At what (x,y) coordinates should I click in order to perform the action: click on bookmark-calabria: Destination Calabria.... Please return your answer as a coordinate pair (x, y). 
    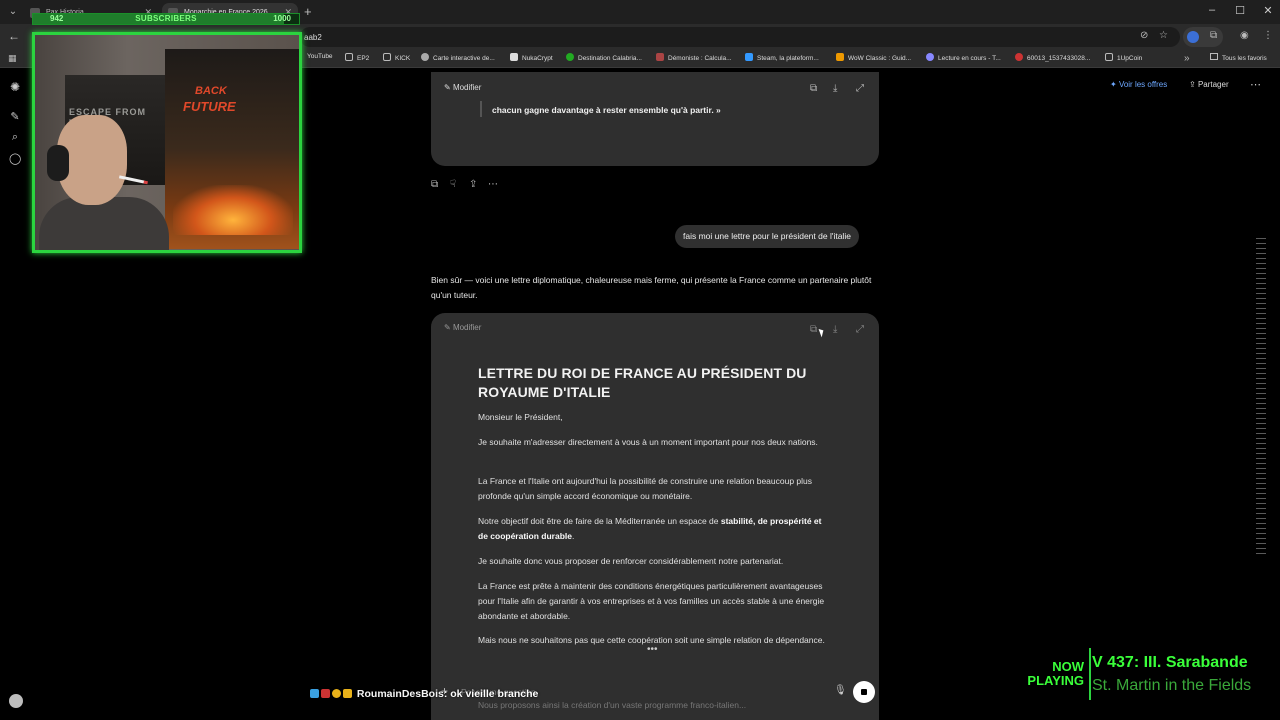
    Looking at the image, I should click on (604, 57).